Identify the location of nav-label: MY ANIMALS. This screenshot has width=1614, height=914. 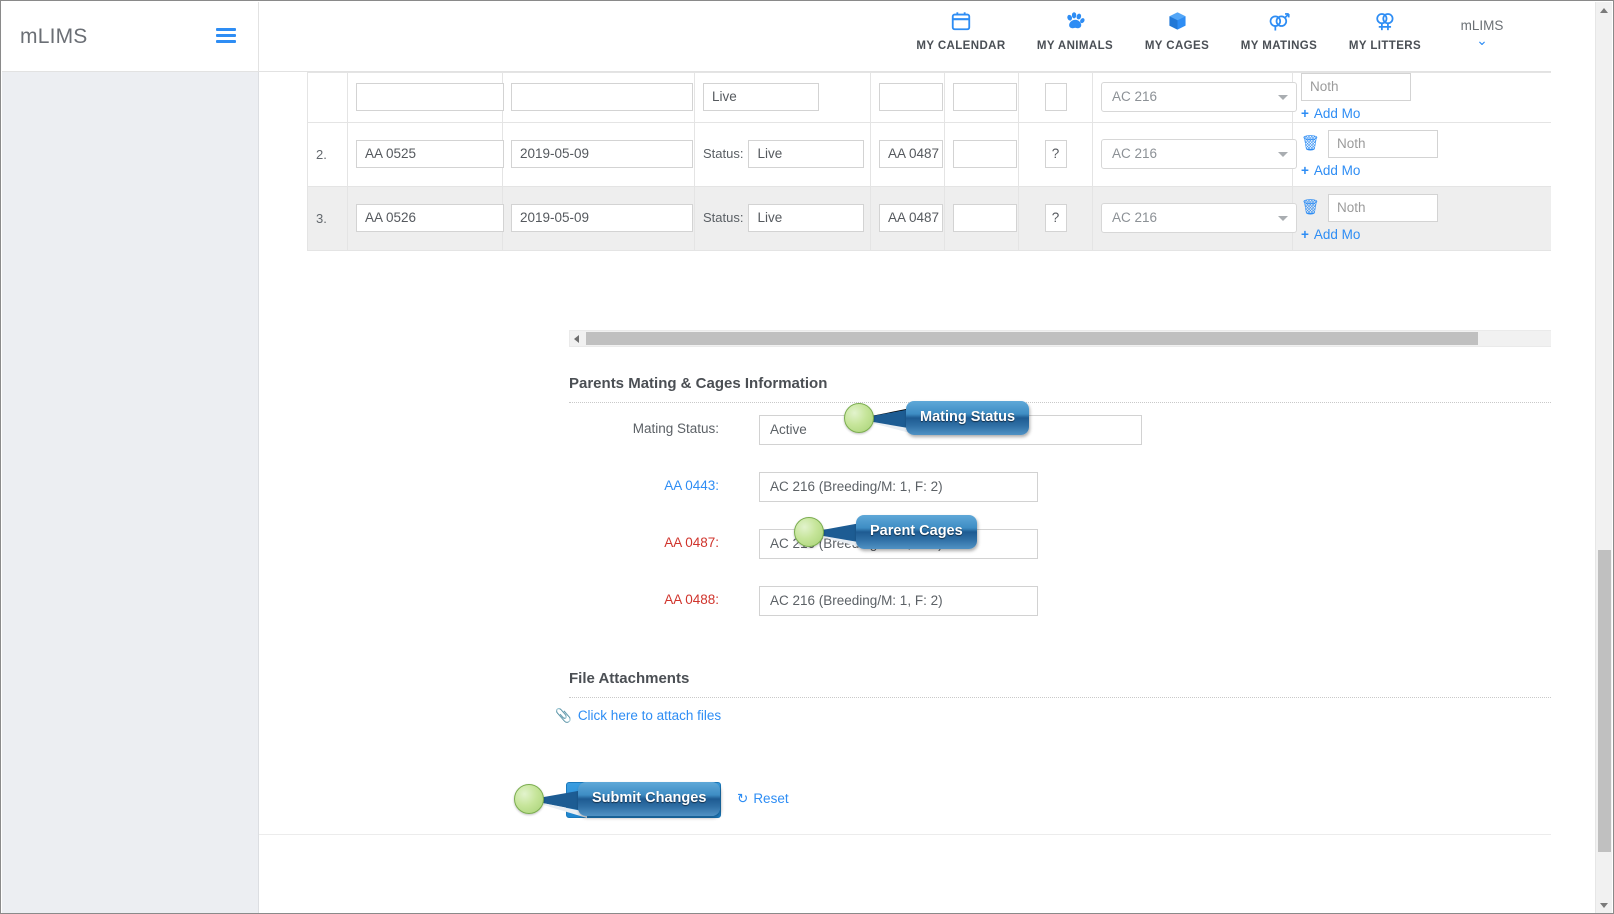
(1075, 46).